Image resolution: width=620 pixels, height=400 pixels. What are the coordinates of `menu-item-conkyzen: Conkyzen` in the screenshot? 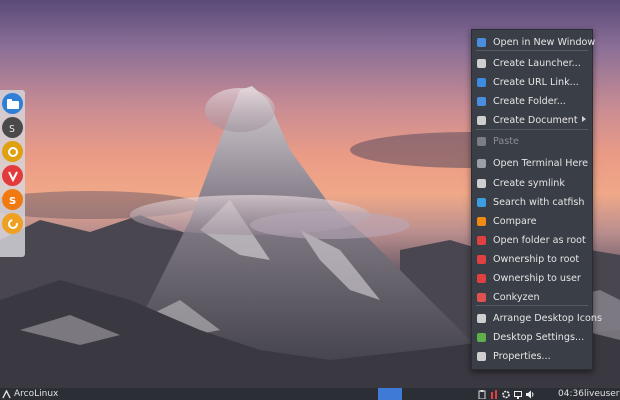 It's located at (532, 297).